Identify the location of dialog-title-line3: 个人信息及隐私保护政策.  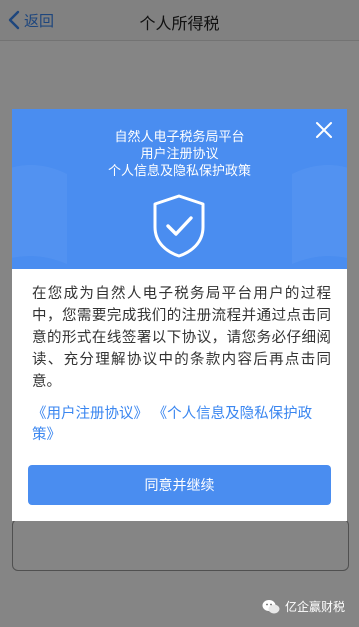
(179, 171).